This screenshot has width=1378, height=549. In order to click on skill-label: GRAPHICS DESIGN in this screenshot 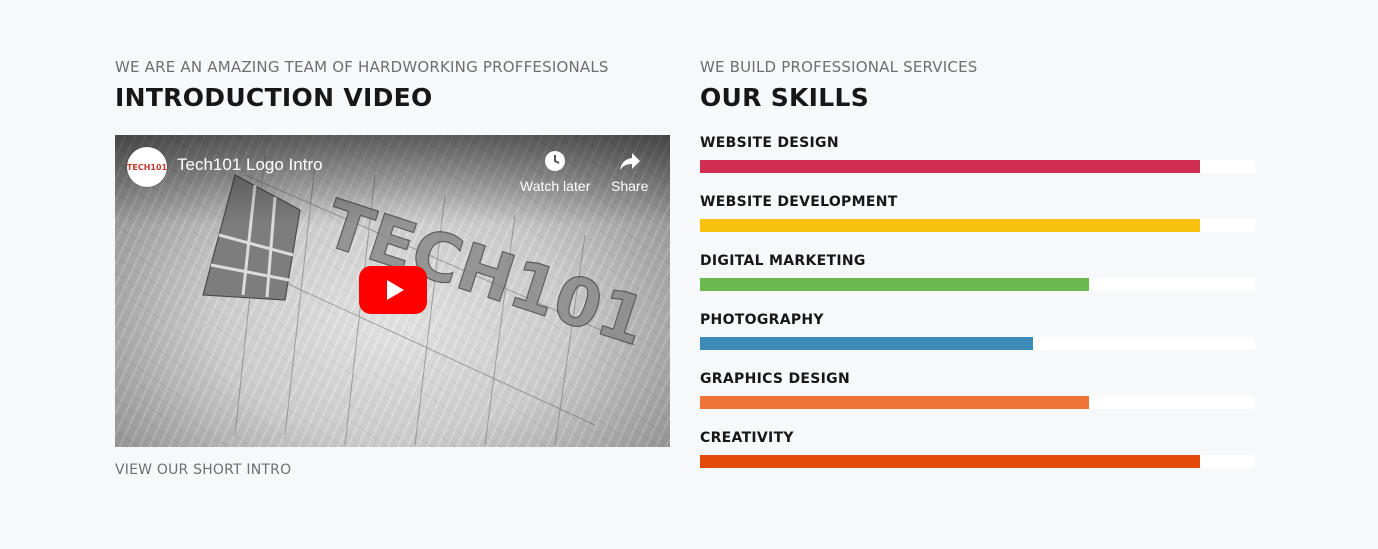, I will do `click(775, 379)`.